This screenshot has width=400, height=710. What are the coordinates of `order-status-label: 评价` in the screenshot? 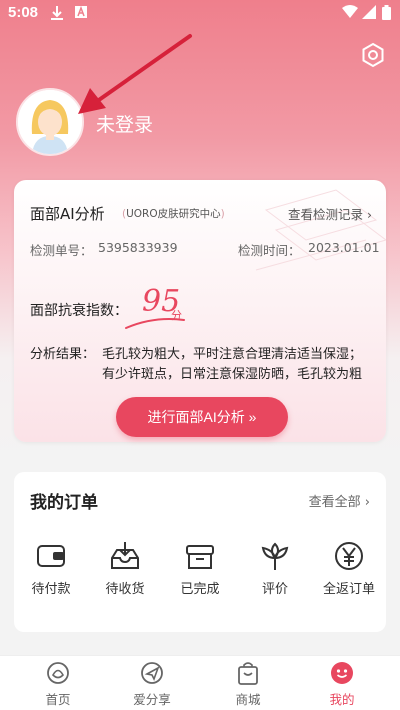 It's located at (274, 589).